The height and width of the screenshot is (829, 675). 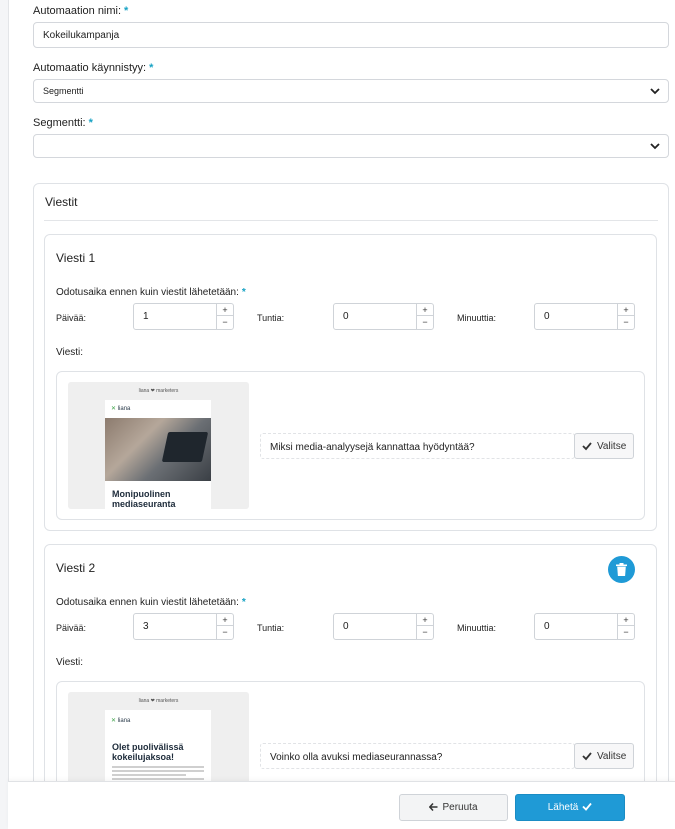 I want to click on segment-label: Segmentti: *, so click(x=63, y=123).